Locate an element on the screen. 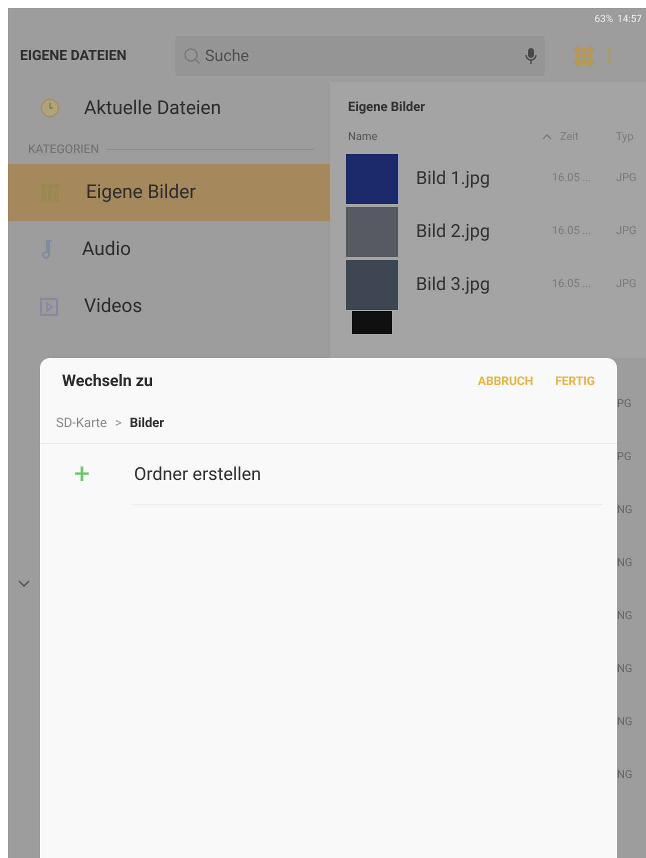 Image resolution: width=646 pixels, height=858 pixels. create-folder-row: + Ordner erstellen is located at coordinates (328, 474).